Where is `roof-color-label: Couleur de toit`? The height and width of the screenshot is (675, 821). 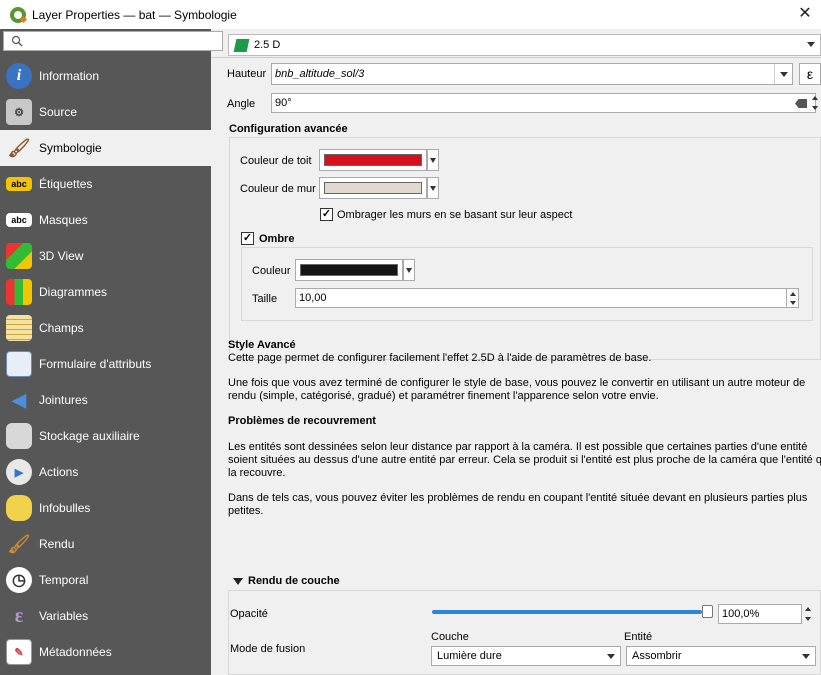
roof-color-label: Couleur de toit is located at coordinates (276, 161).